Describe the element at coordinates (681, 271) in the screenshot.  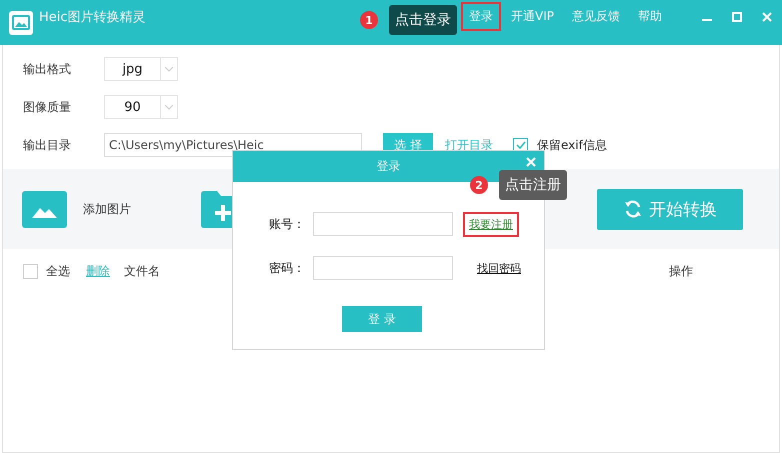
I see `column-header: 操作` at that location.